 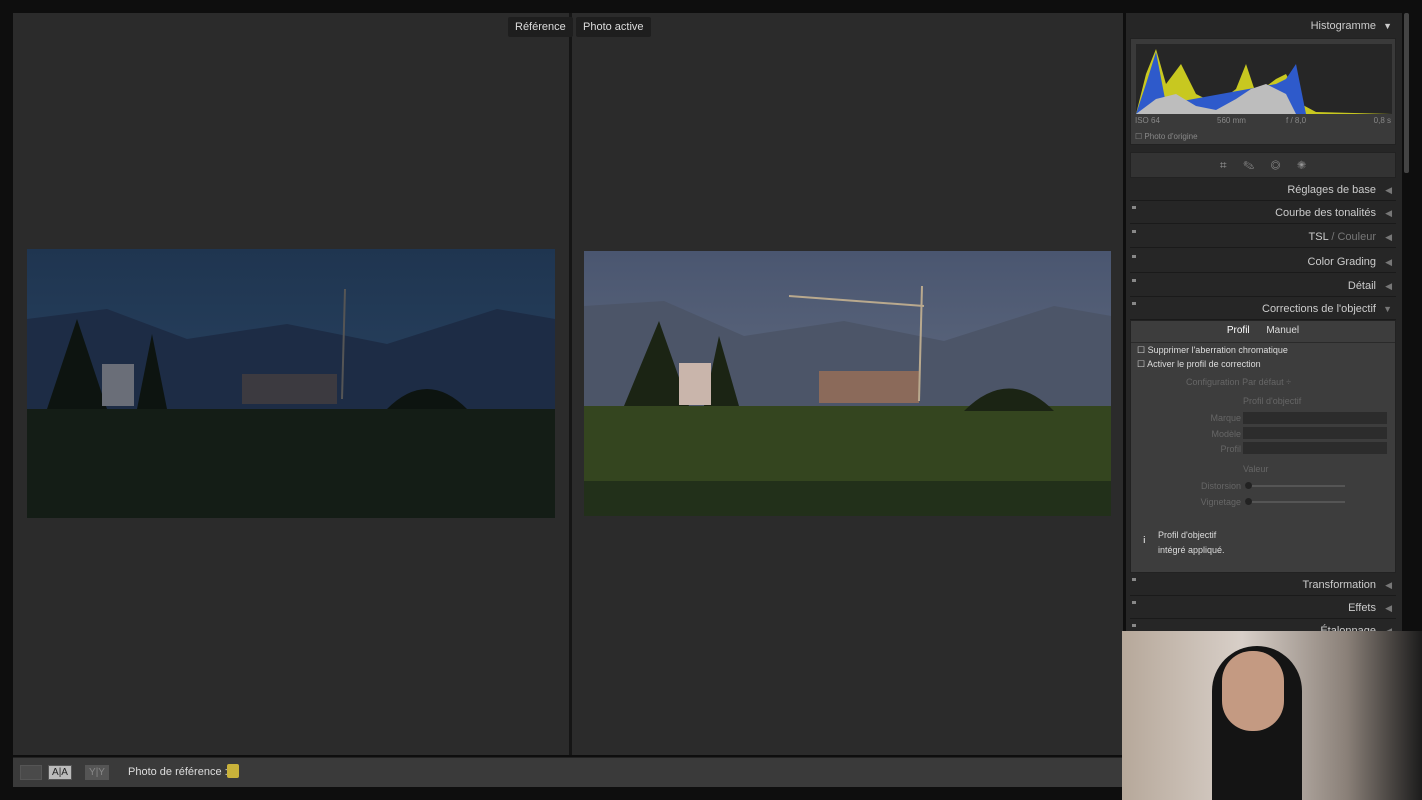 What do you see at coordinates (31, 772) in the screenshot?
I see `loupe-view-button` at bounding box center [31, 772].